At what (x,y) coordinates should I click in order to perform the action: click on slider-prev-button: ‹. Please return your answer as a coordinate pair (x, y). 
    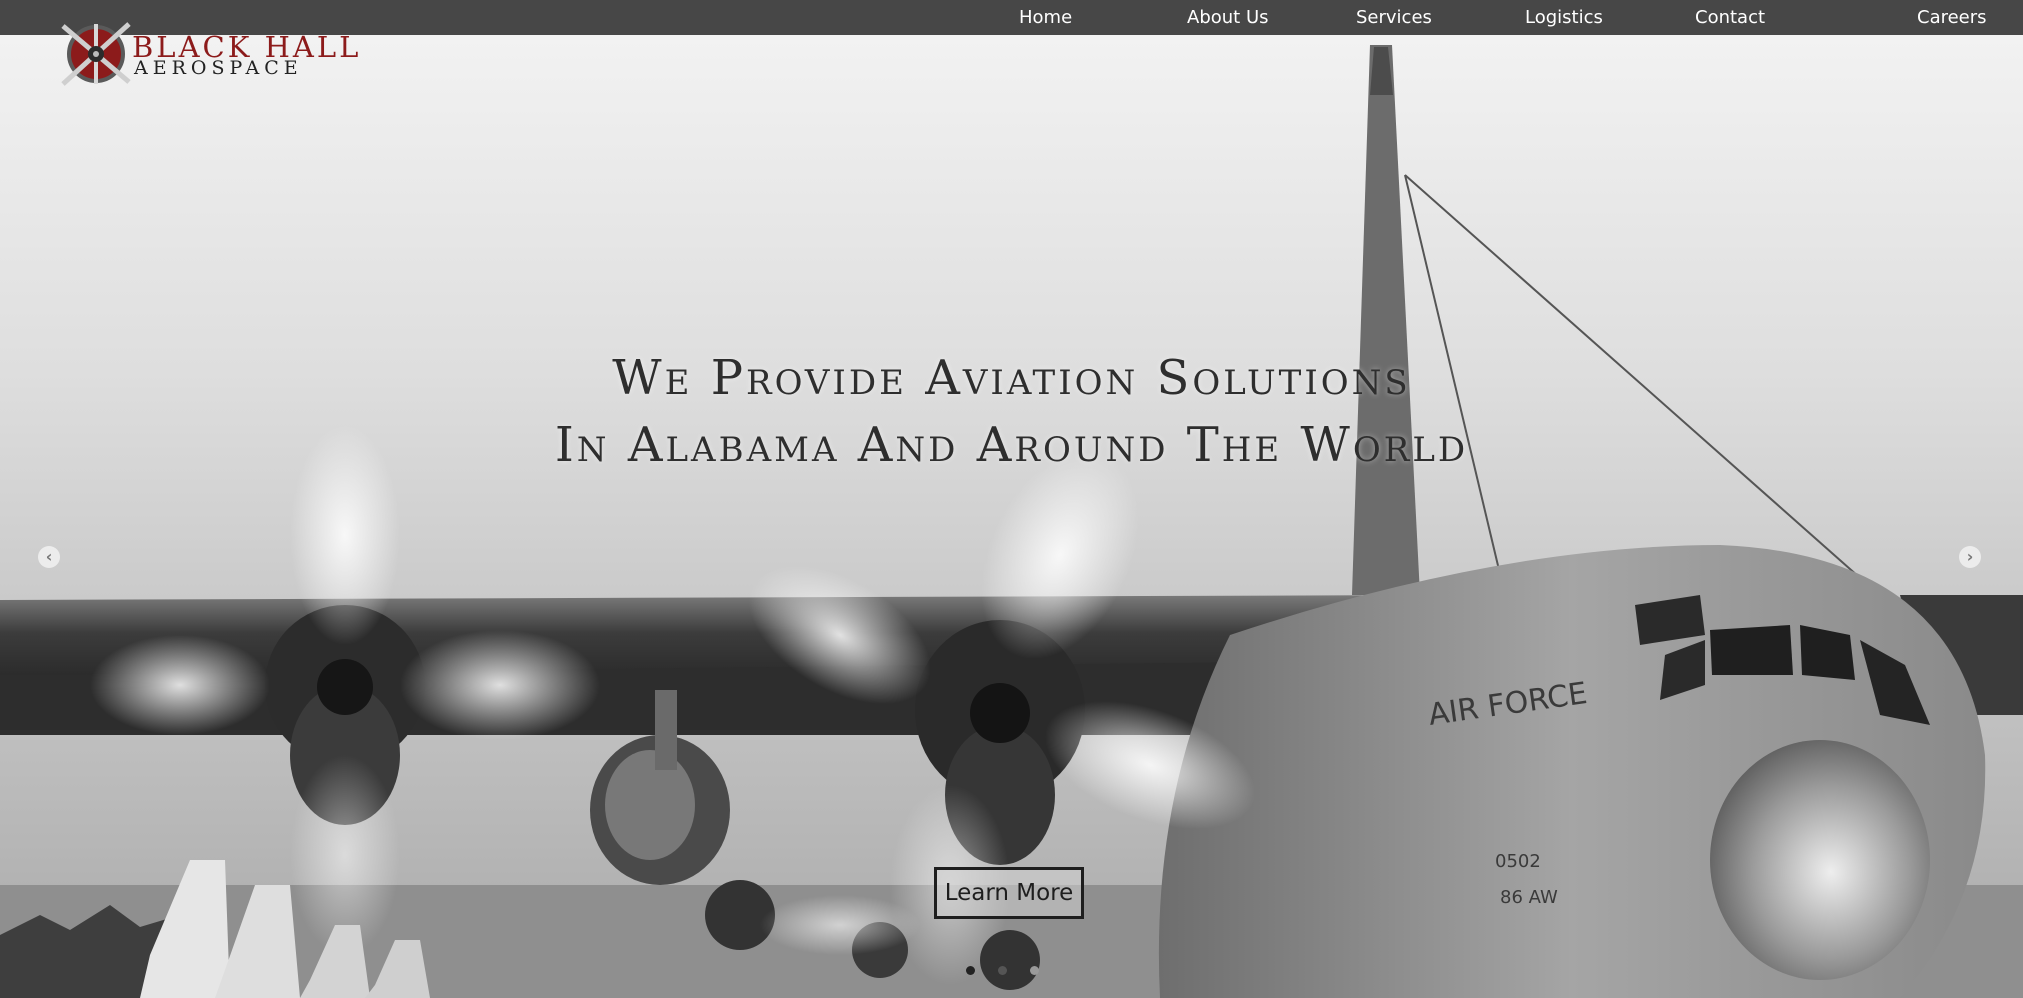
    Looking at the image, I should click on (49, 557).